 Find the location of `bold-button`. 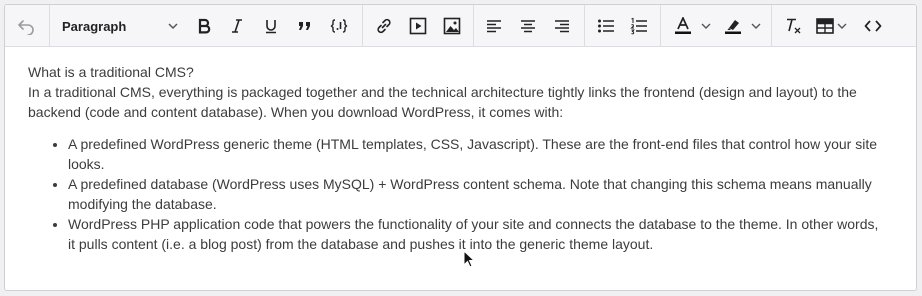

bold-button is located at coordinates (204, 26).